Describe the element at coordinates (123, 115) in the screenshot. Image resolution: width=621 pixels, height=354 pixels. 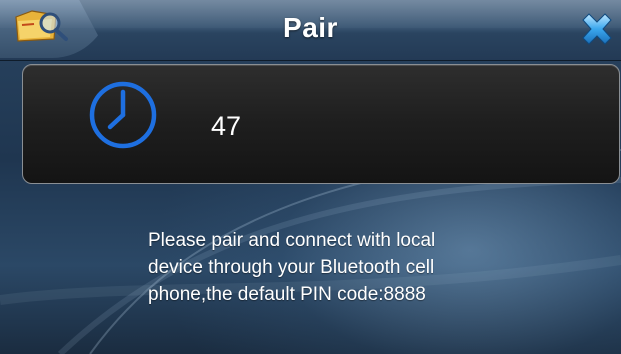
I see `clock-icon` at that location.